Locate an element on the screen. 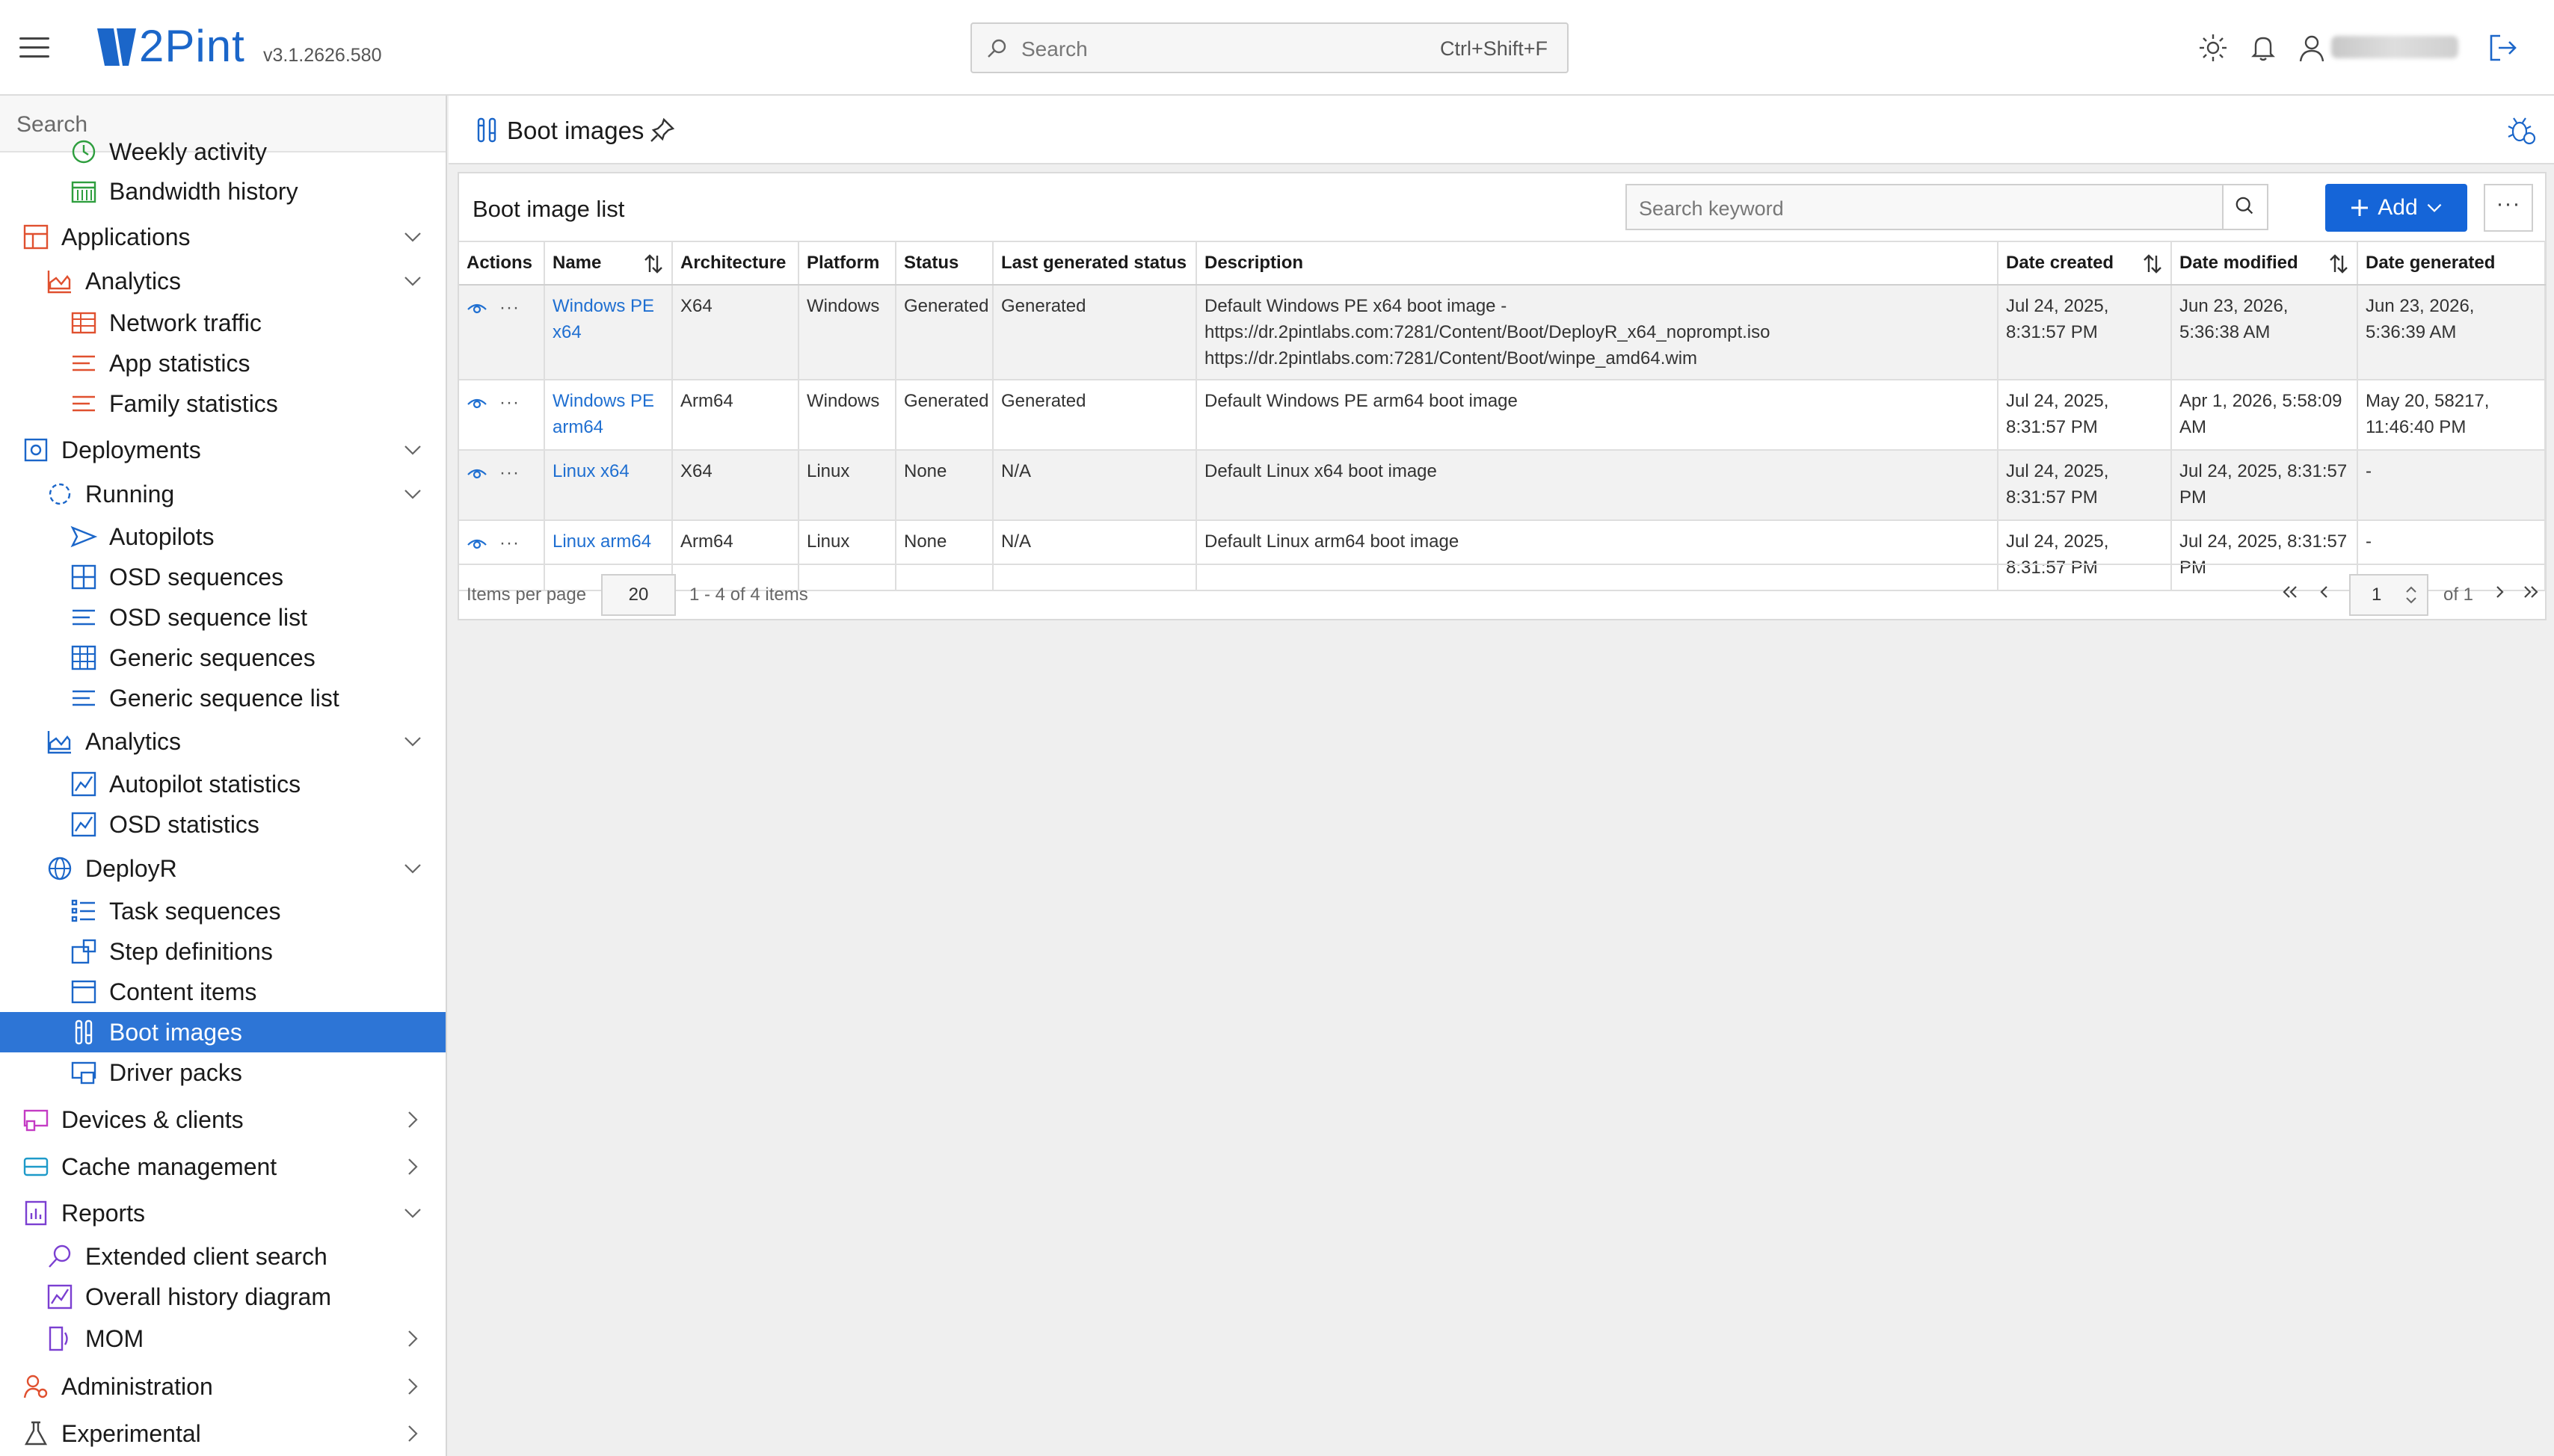 This screenshot has height=1456, width=2554. app-logo: 2Pint is located at coordinates (171, 46).